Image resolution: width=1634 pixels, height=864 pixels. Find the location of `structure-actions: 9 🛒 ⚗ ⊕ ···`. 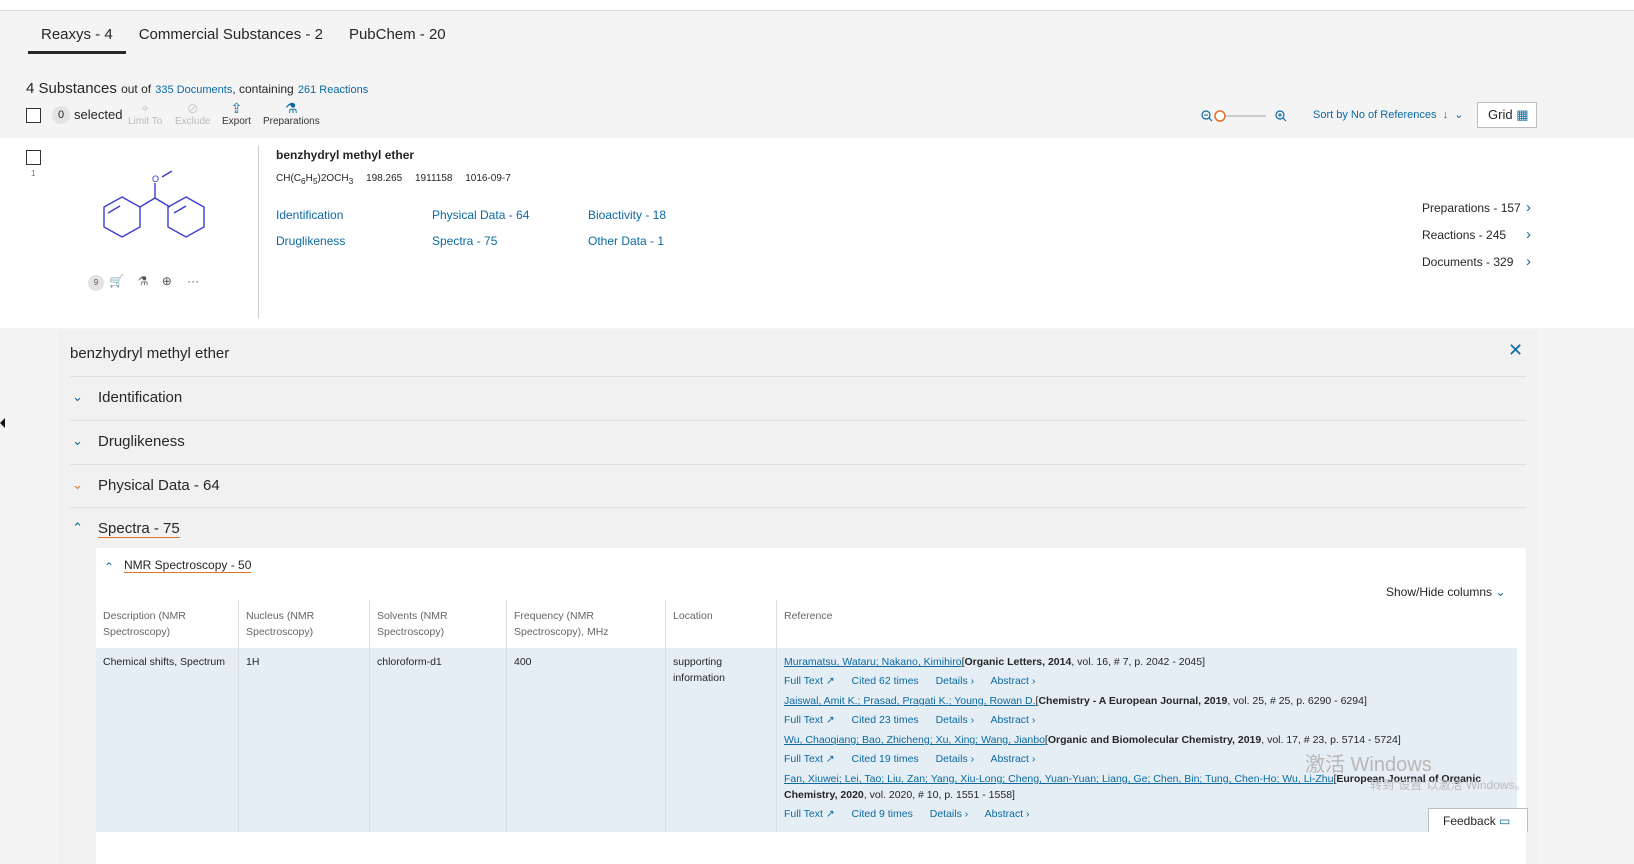

structure-actions: 9 🛒 ⚗ ⊕ ··· is located at coordinates (143, 282).